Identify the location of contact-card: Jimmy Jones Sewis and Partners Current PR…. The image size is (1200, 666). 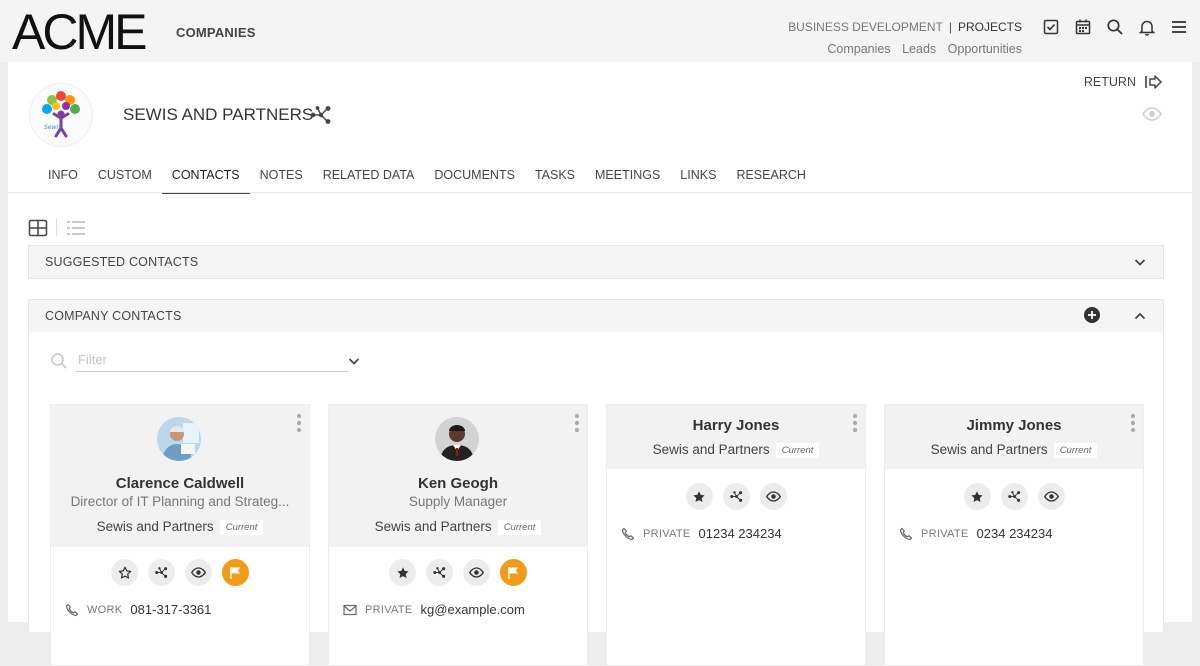
(1014, 535).